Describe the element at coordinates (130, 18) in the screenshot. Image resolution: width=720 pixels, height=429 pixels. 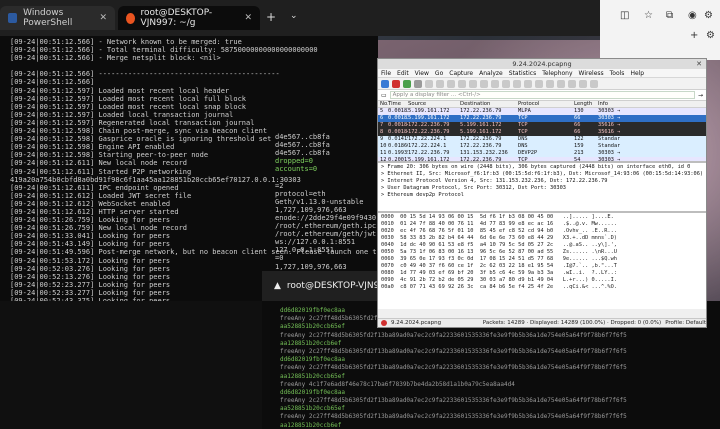
I see `ubuntu-icon` at that location.